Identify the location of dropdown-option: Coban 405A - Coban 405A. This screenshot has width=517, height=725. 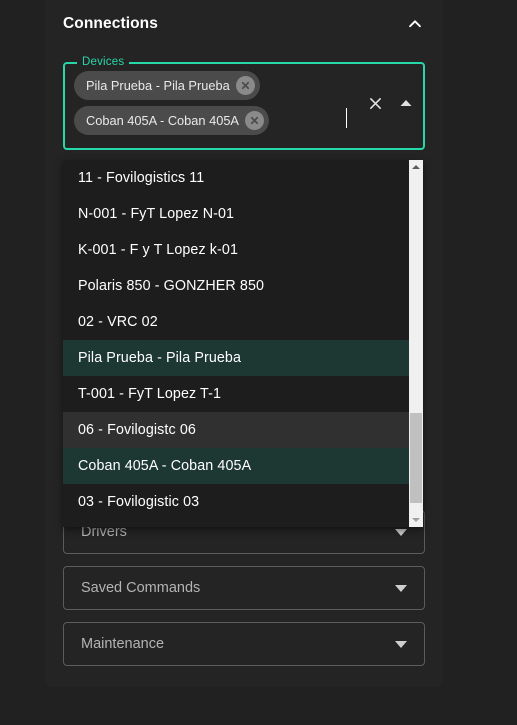
(236, 466).